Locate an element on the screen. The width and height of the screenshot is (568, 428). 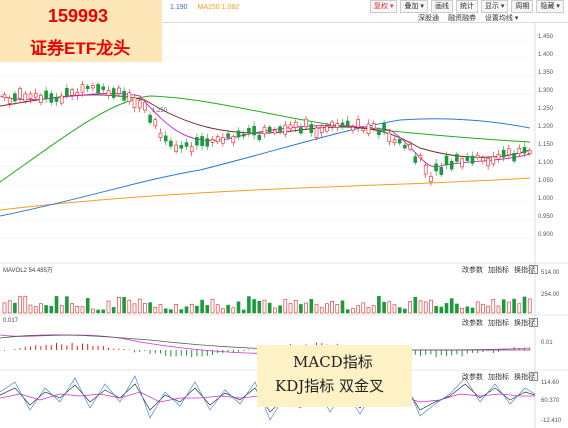
volume-panel-header: MAVOL2 54.485万 is located at coordinates (28, 271).